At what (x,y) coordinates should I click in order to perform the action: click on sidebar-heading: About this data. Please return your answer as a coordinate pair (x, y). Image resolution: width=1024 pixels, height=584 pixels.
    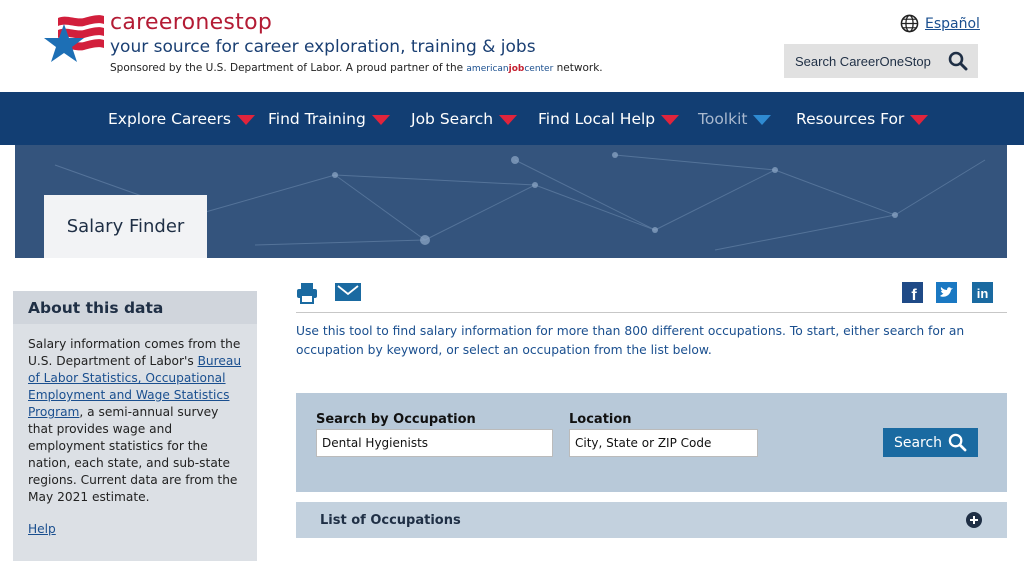
    Looking at the image, I should click on (96, 307).